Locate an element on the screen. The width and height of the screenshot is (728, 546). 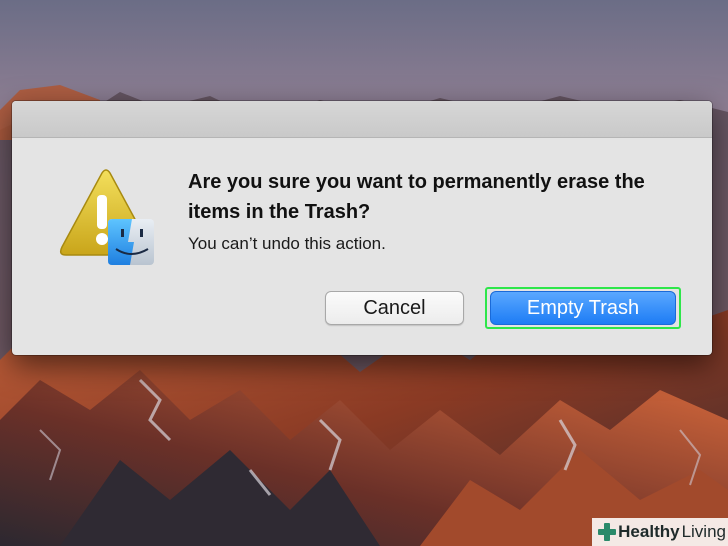
cancel-button: Cancel is located at coordinates (394, 308).